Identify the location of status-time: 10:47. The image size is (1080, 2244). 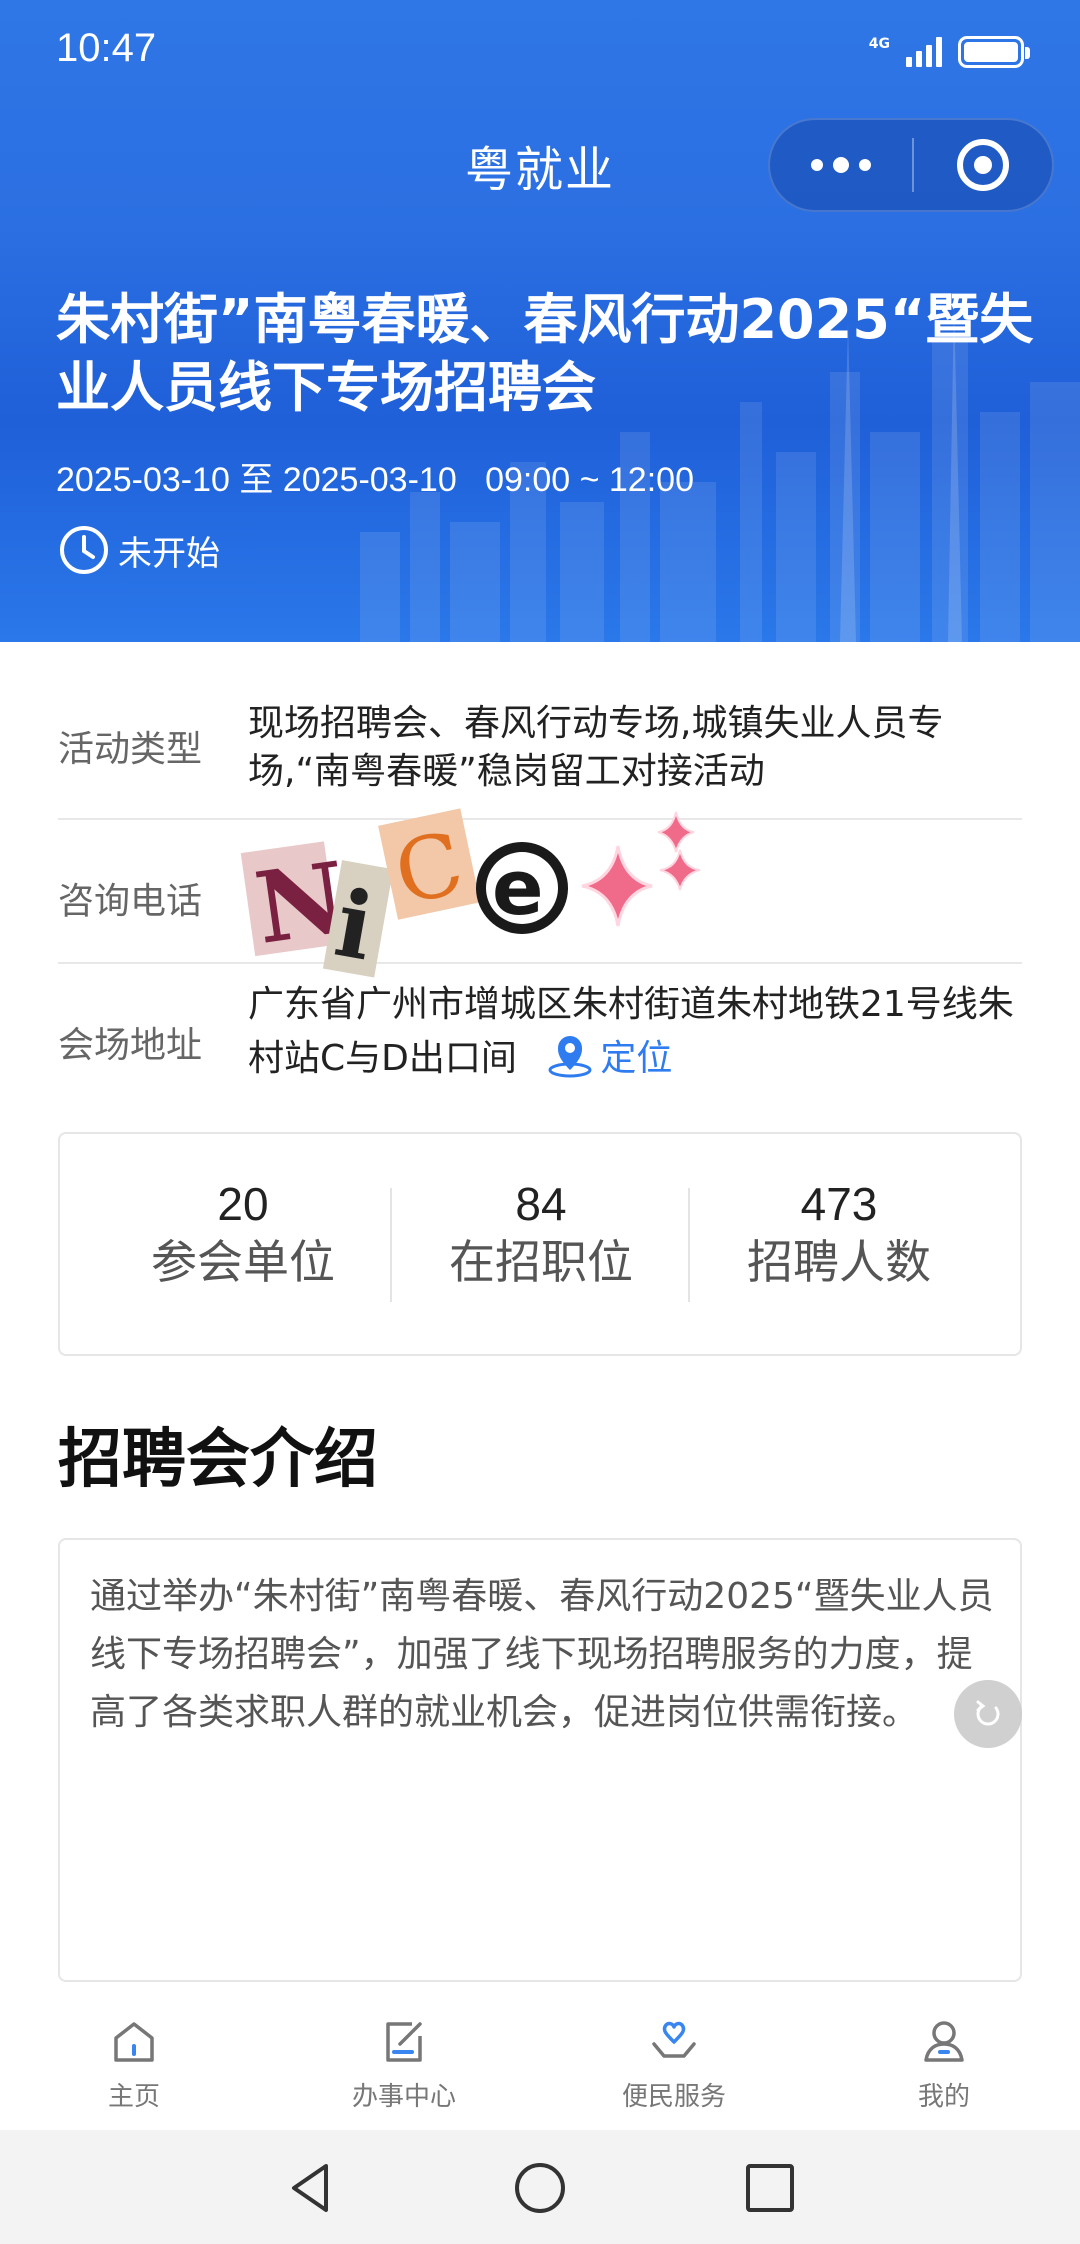
(106, 48).